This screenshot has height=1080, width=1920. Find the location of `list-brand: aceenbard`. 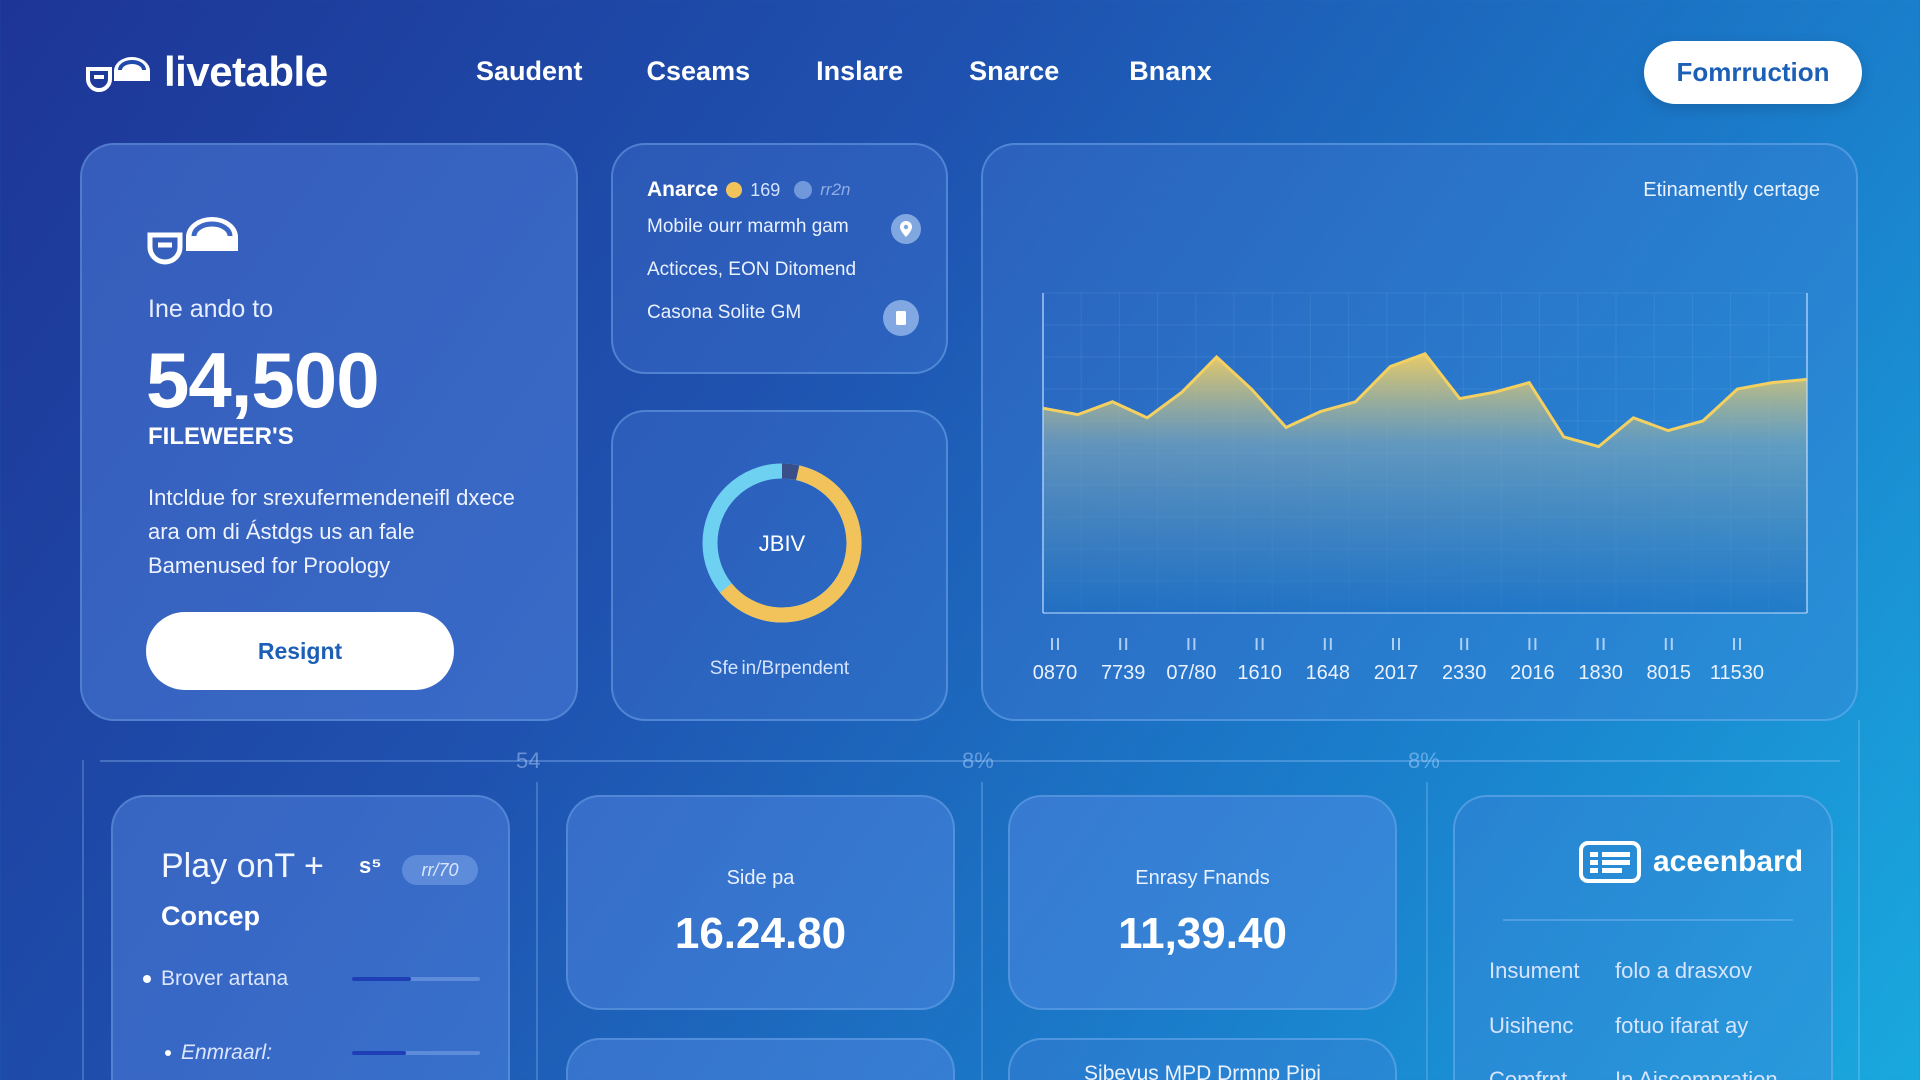

list-brand: aceenbard is located at coordinates (1691, 862).